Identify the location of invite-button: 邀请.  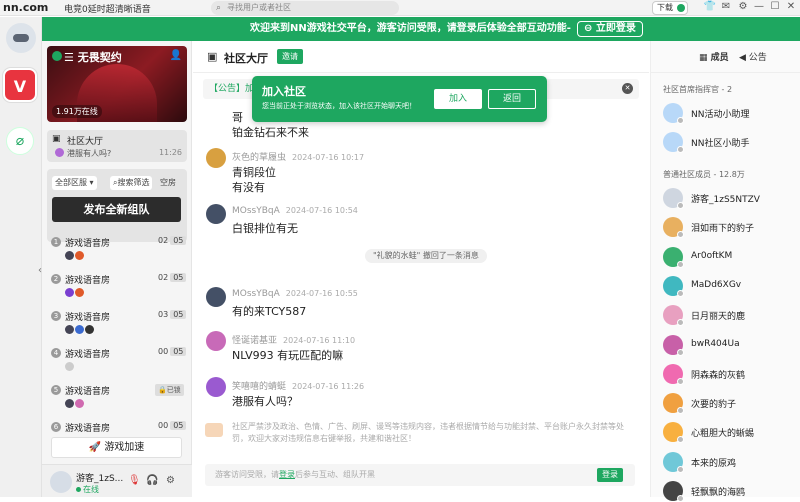
(290, 56).